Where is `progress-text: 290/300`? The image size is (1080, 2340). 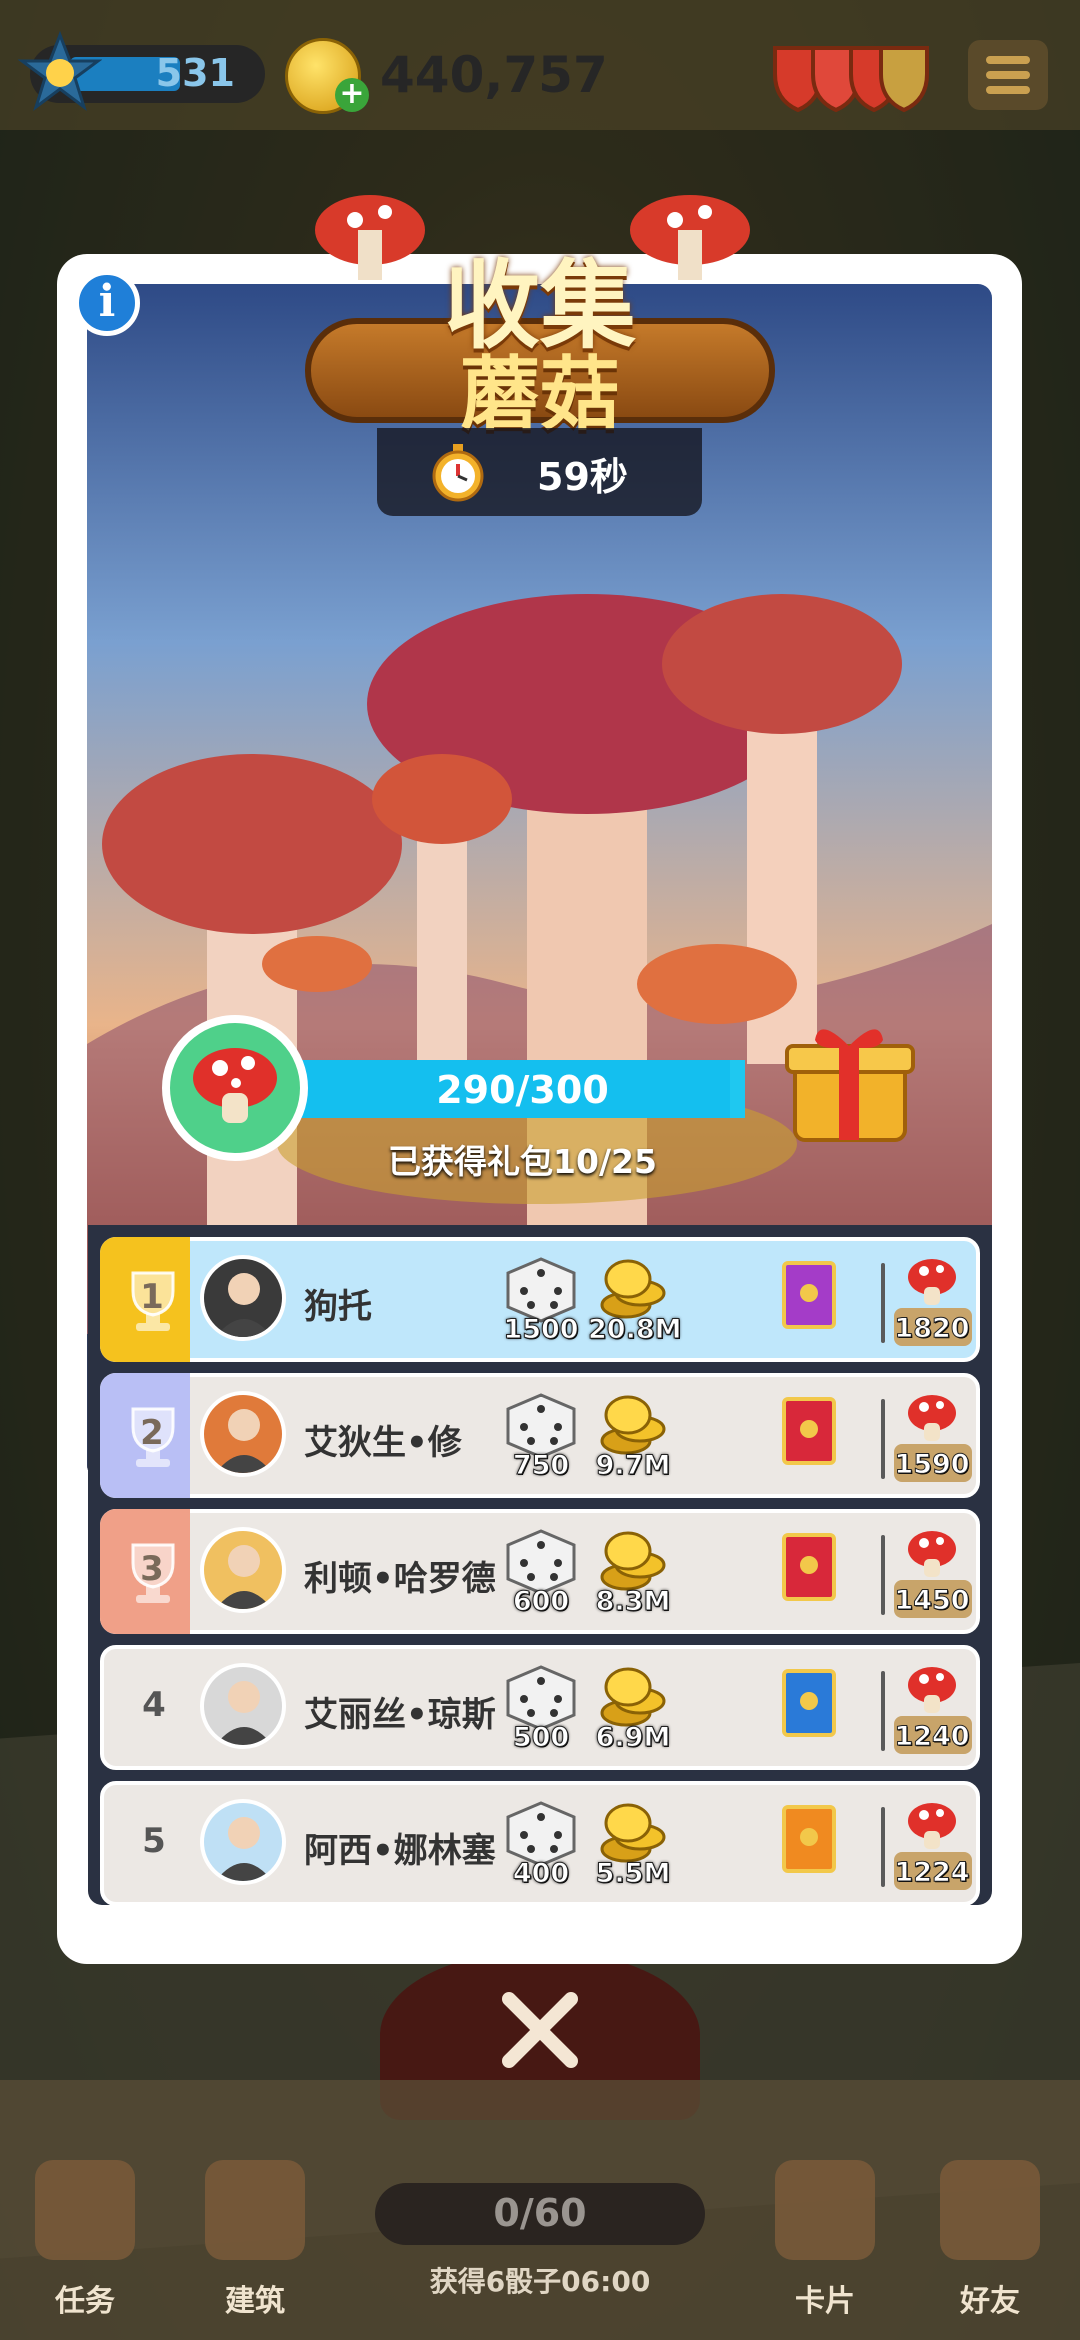
progress-text: 290/300 is located at coordinates (522, 1090).